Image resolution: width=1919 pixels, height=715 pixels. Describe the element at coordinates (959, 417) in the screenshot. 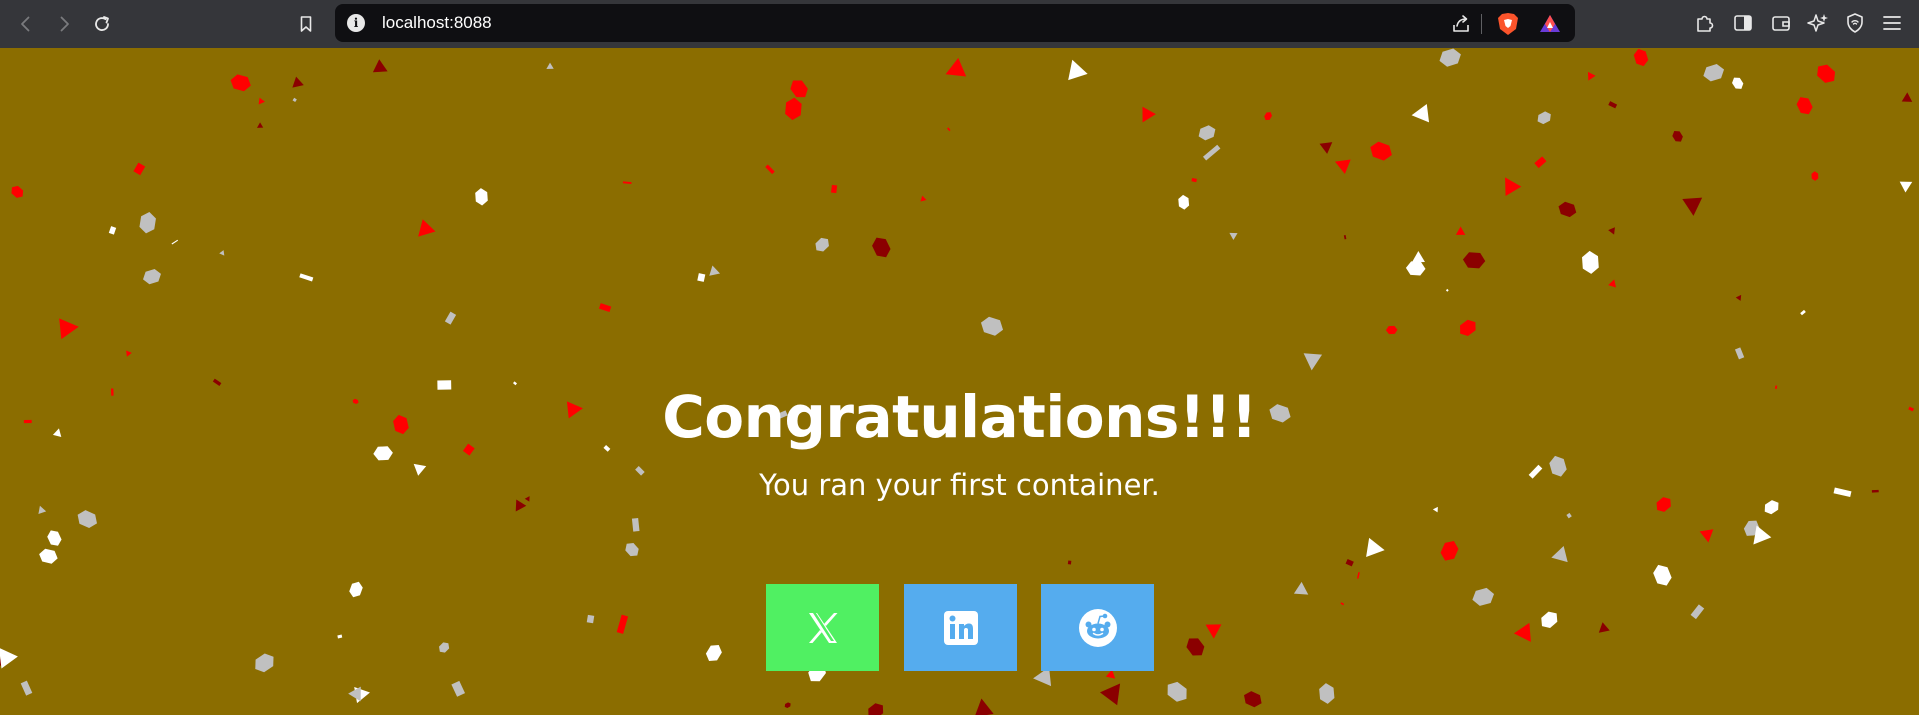

I see `page-title: Congratulations!!!` at that location.